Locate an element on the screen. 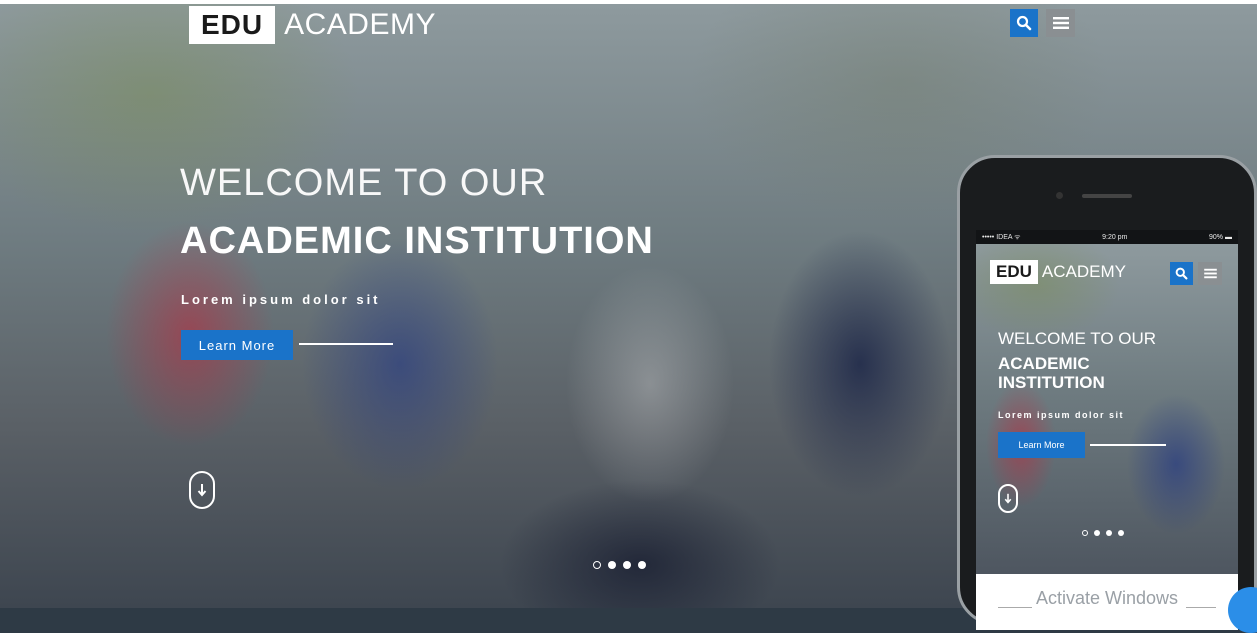  logo-box: EDU is located at coordinates (232, 25).